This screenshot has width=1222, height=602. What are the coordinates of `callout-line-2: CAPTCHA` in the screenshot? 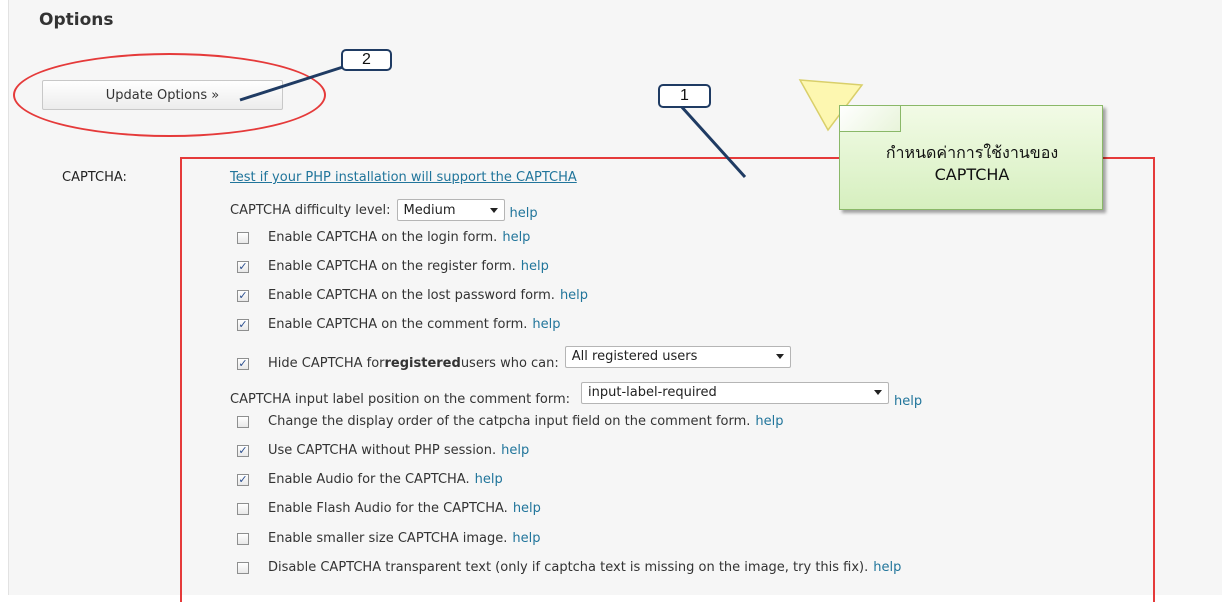 It's located at (972, 174).